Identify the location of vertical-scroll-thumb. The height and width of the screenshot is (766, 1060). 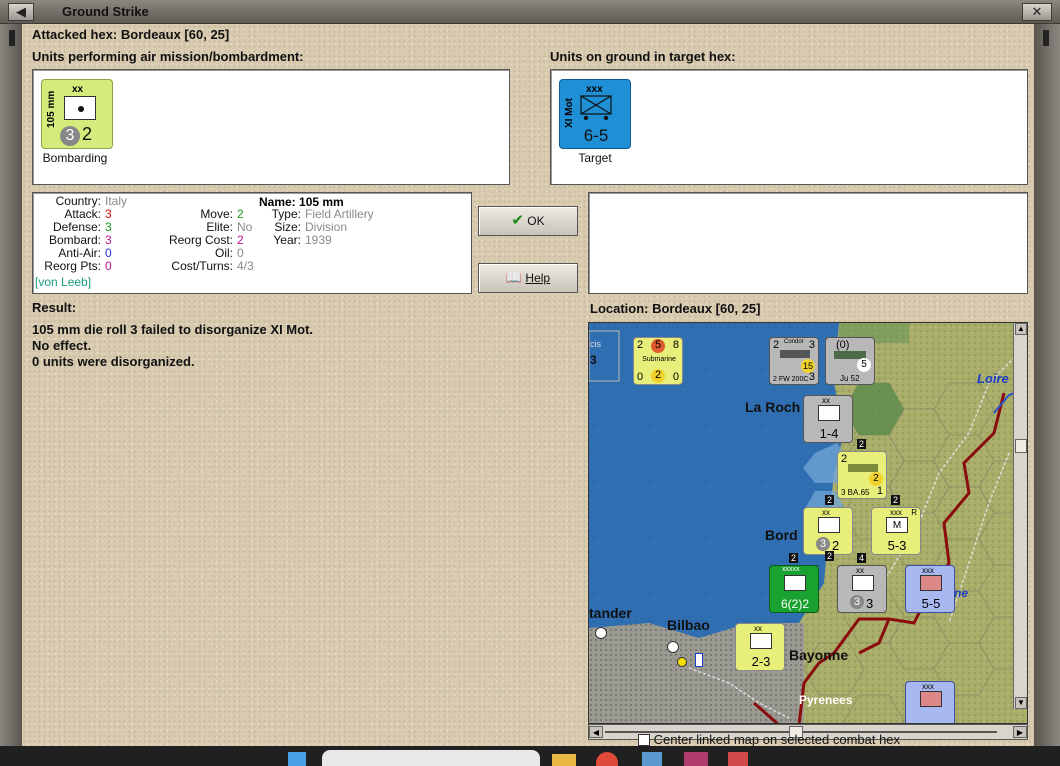
(1021, 446).